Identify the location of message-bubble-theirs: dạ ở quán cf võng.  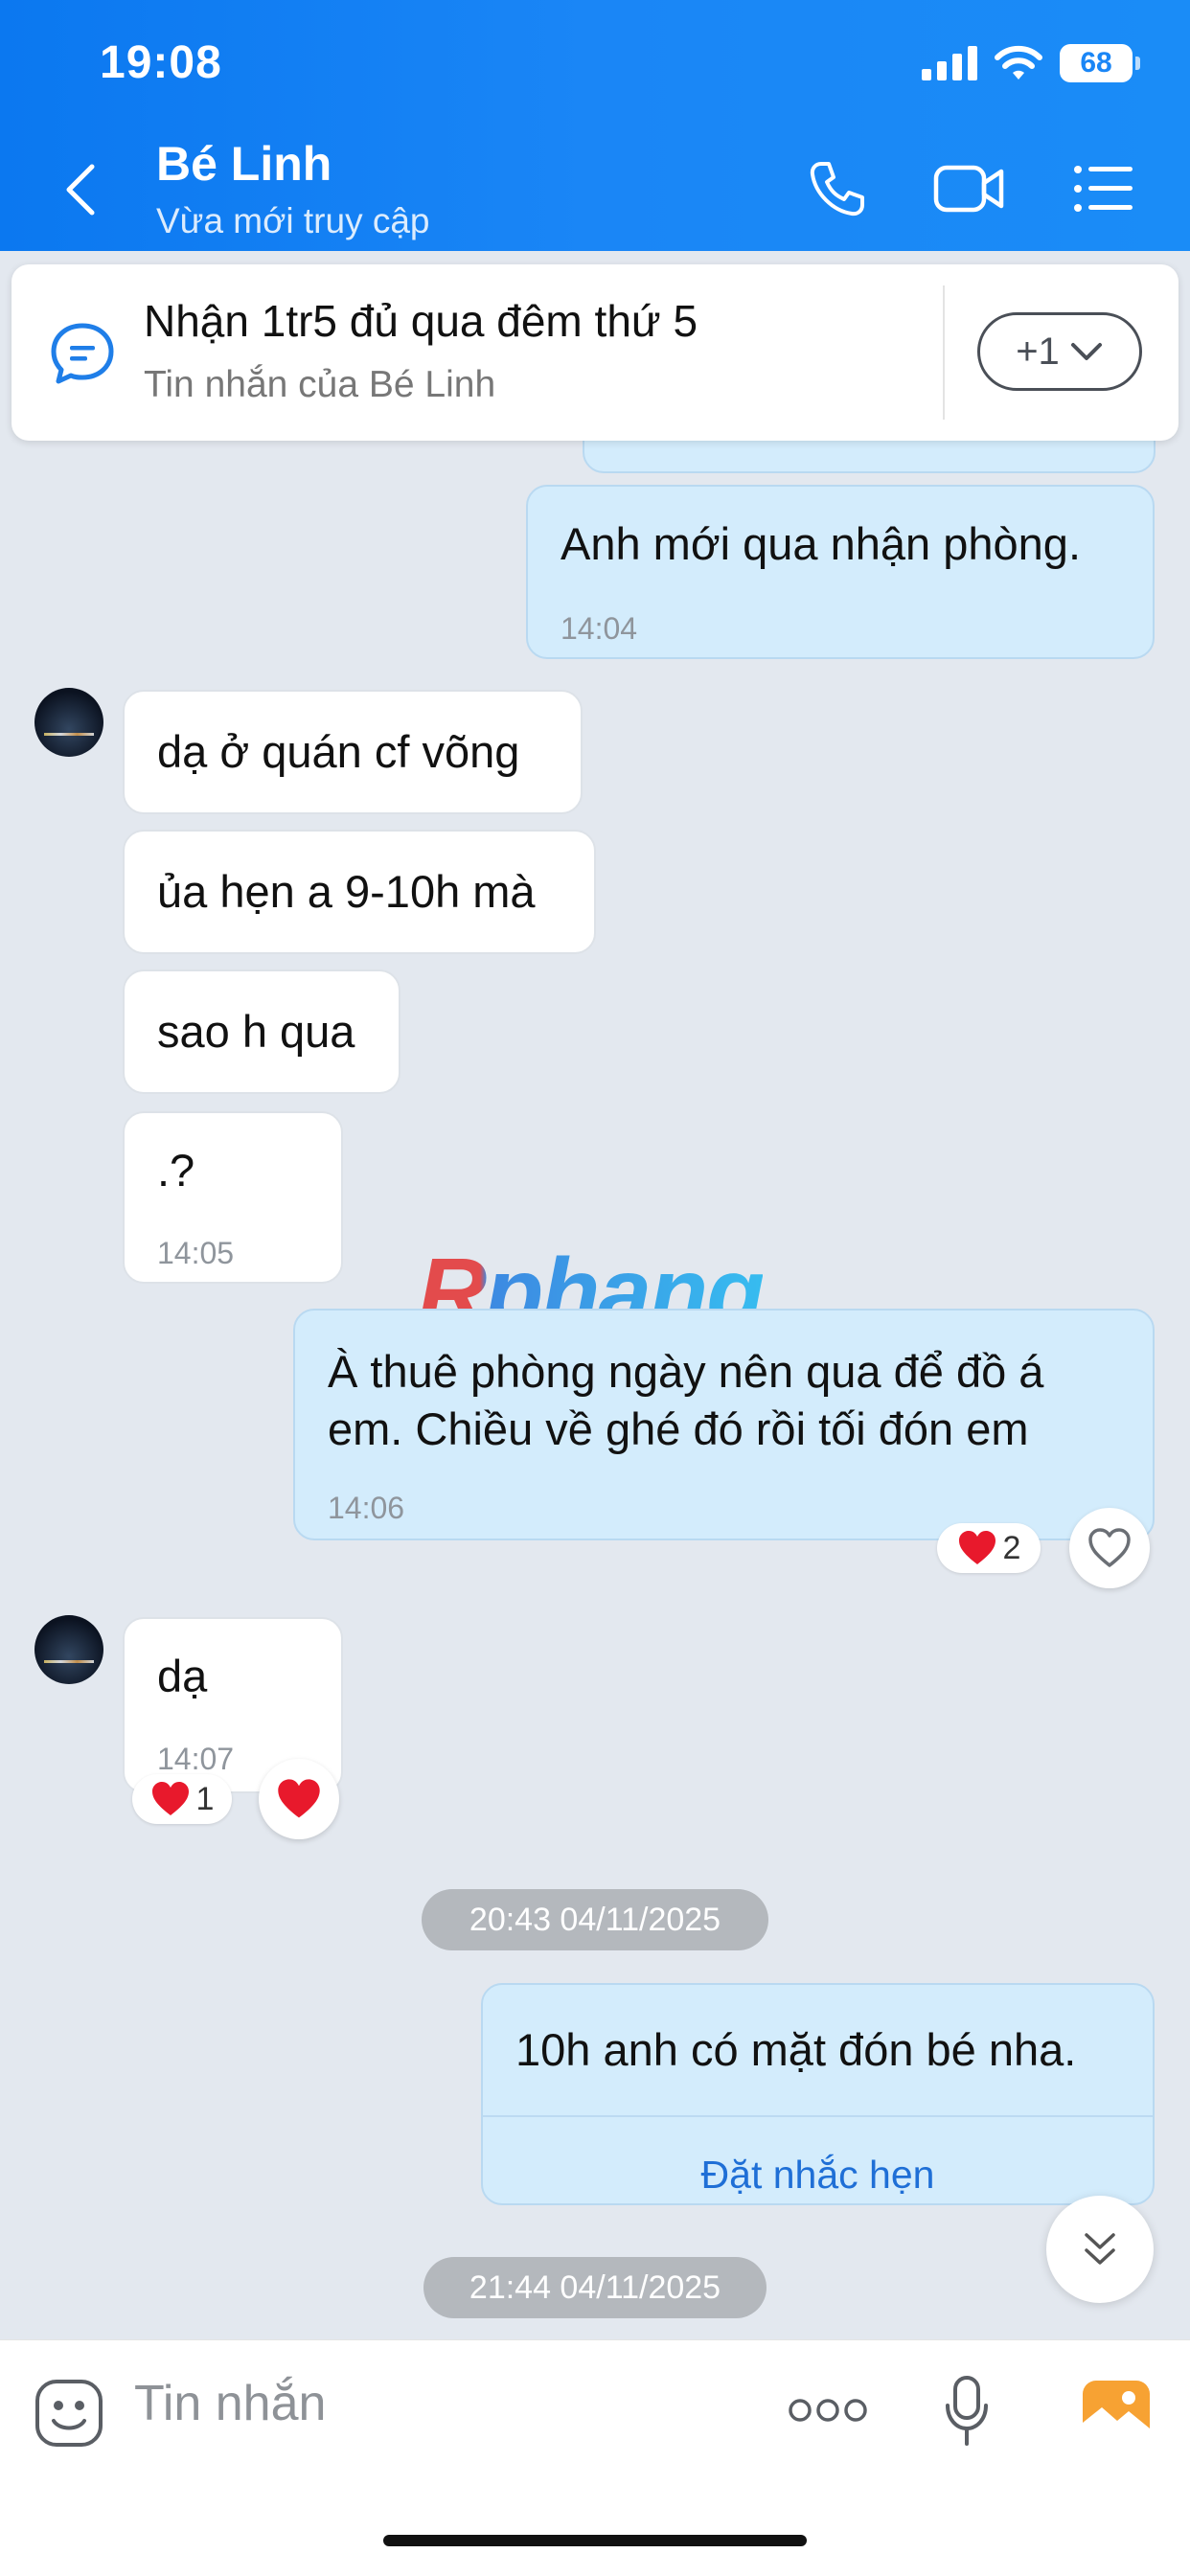
(353, 752).